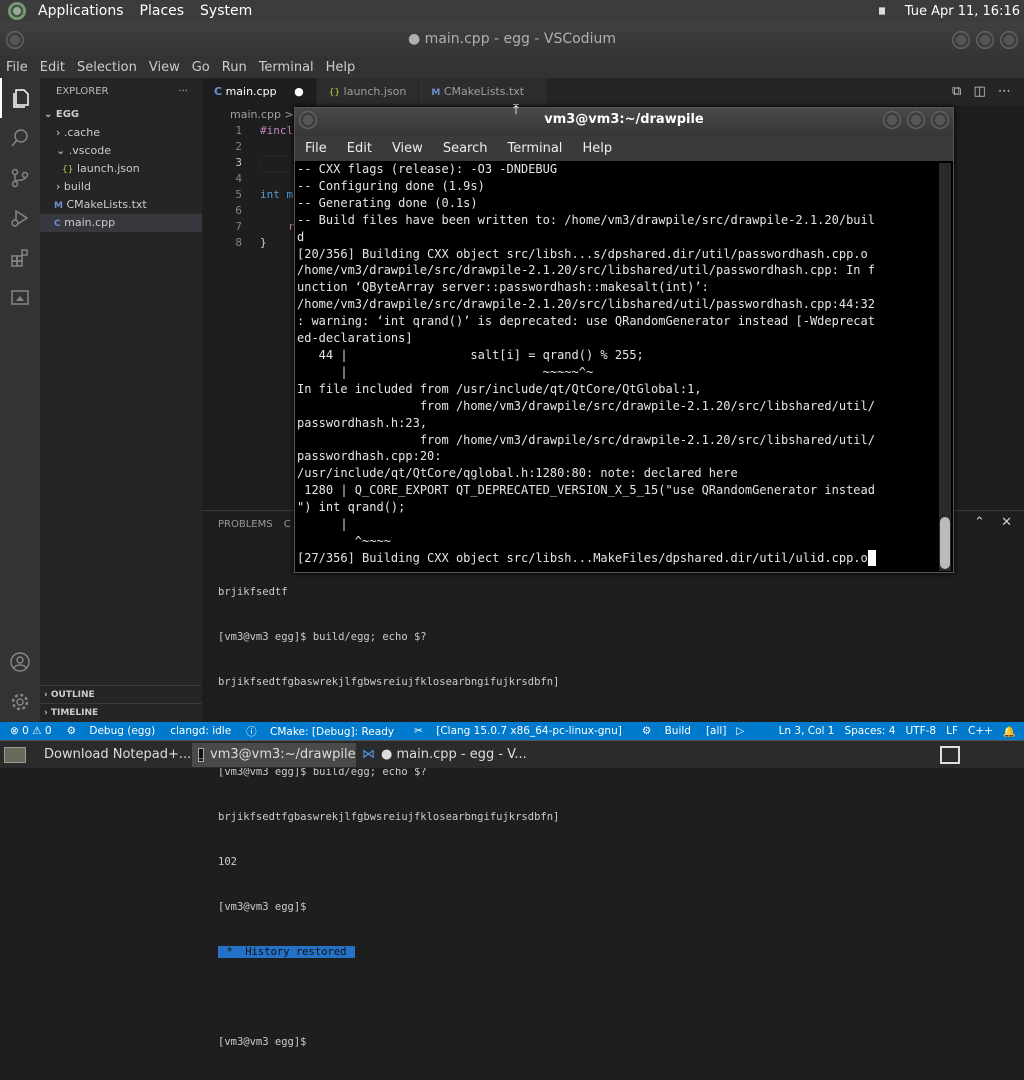 Image resolution: width=1024 pixels, height=1080 pixels. I want to click on maximize-button, so click(985, 40).